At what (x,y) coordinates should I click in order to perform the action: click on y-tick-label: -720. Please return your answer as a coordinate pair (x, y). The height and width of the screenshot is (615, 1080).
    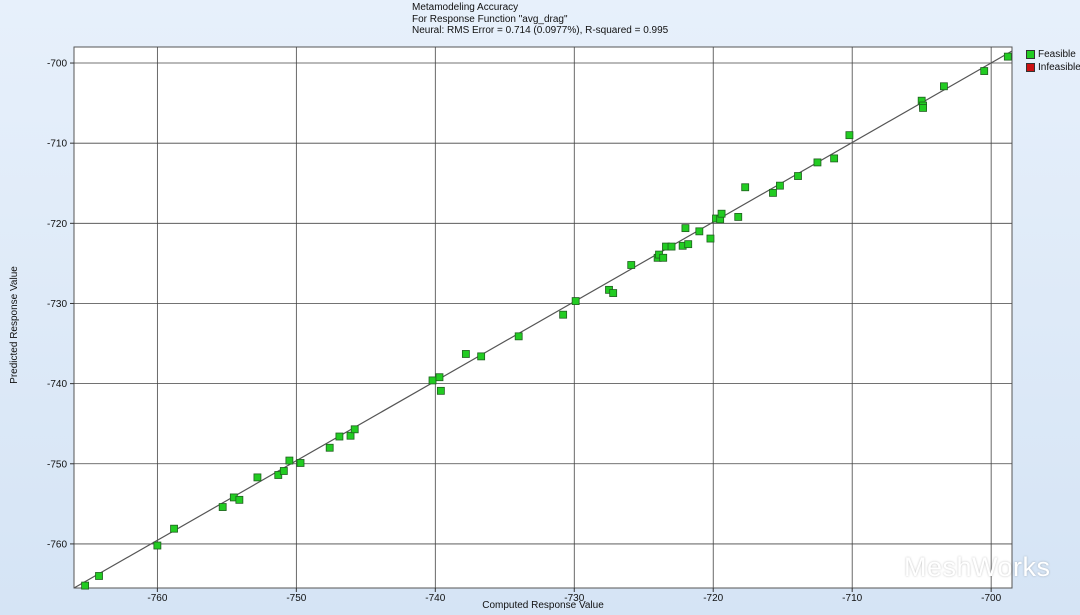
    Looking at the image, I should click on (57, 224).